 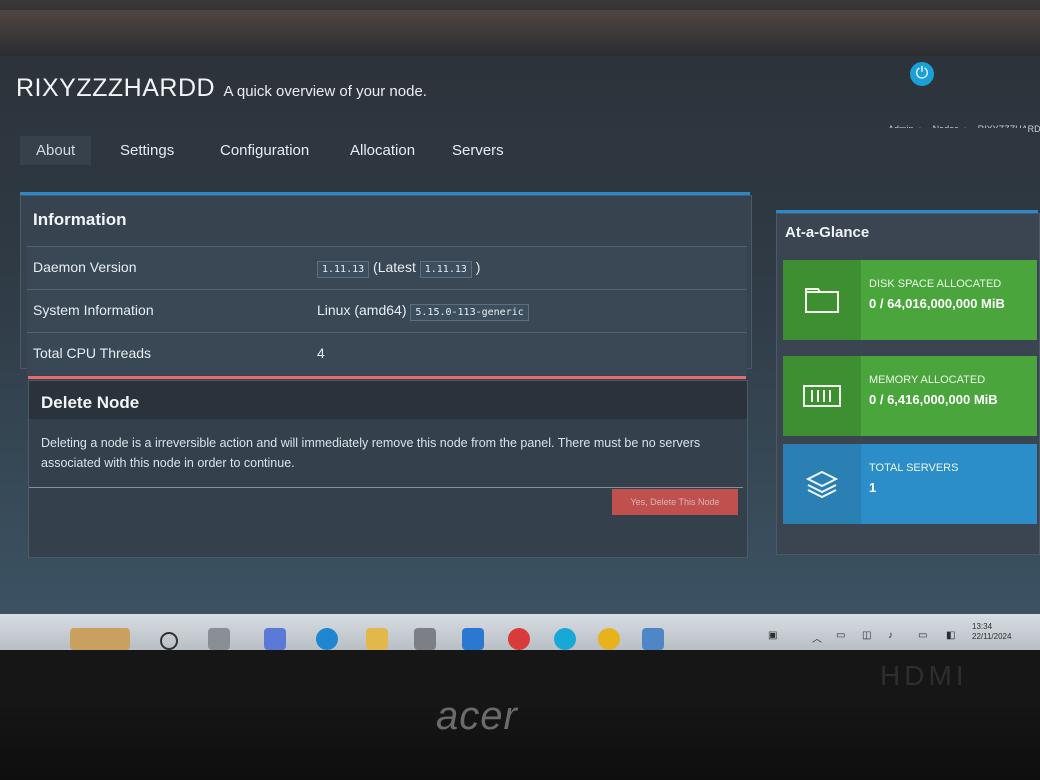 What do you see at coordinates (56, 150) in the screenshot?
I see `tab-about: About` at bounding box center [56, 150].